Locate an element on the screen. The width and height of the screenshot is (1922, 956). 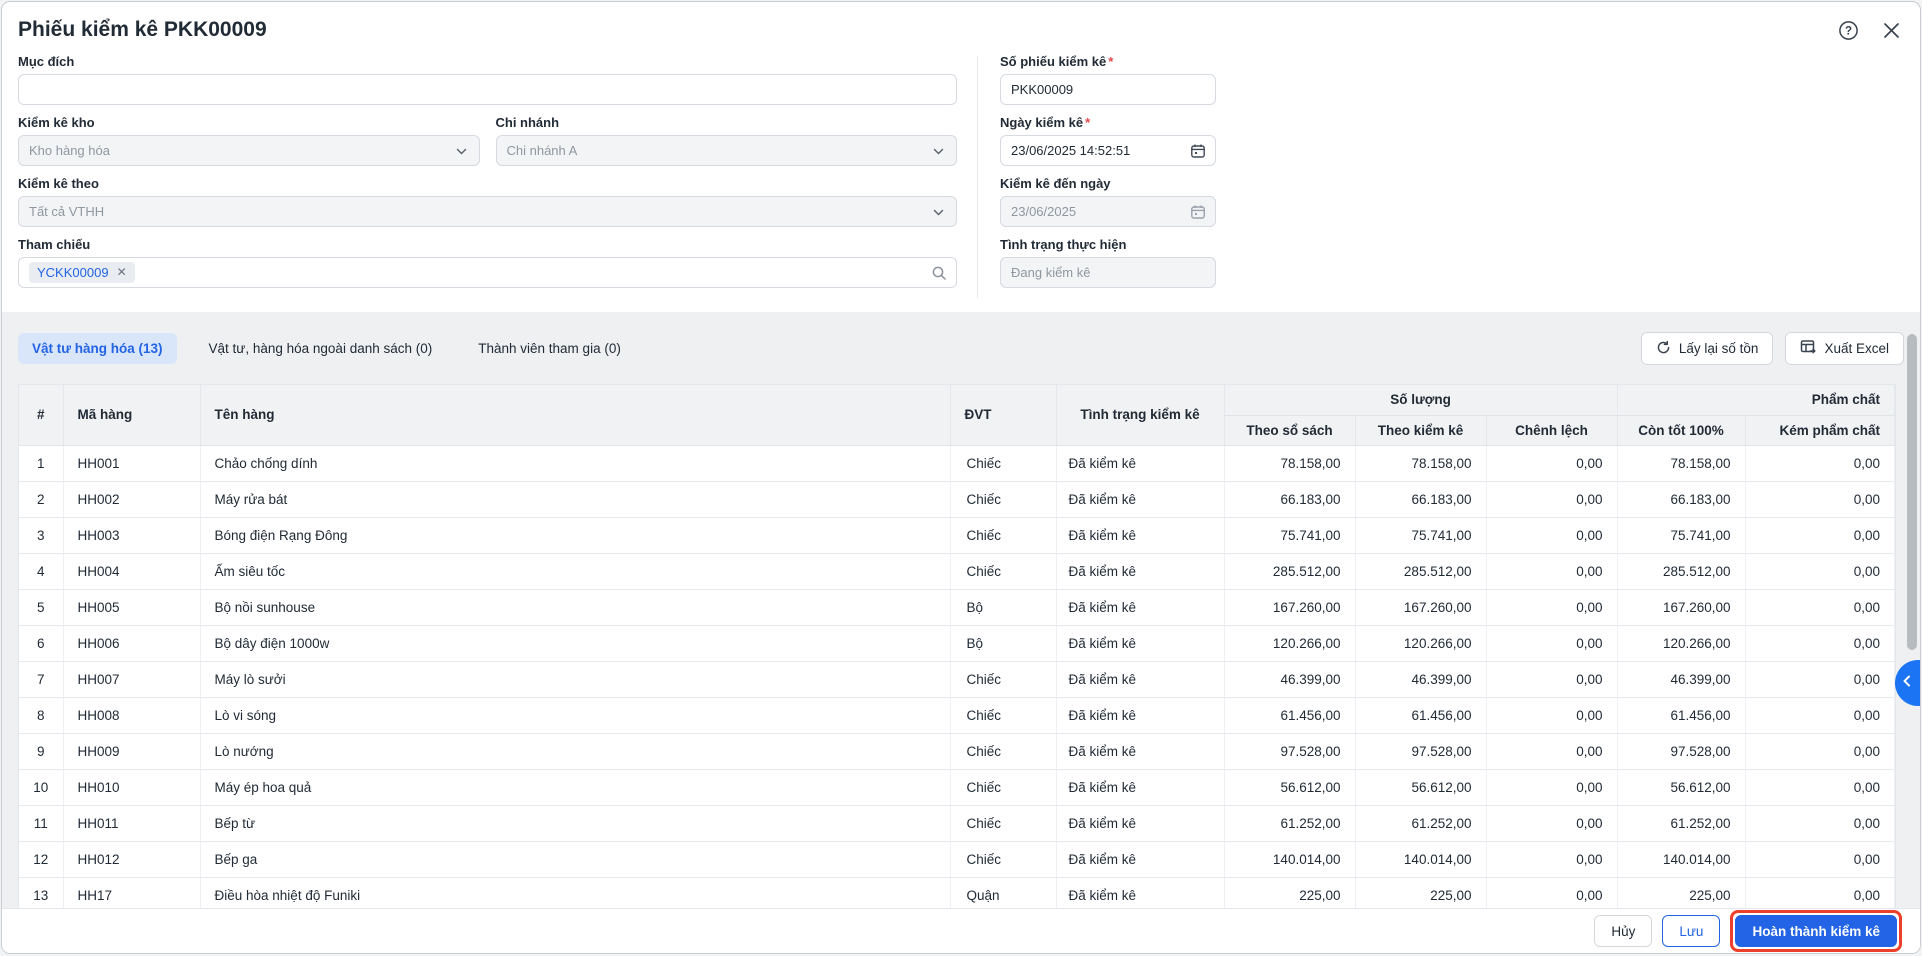
cell-by-book: 75.741,00 is located at coordinates (1290, 535).